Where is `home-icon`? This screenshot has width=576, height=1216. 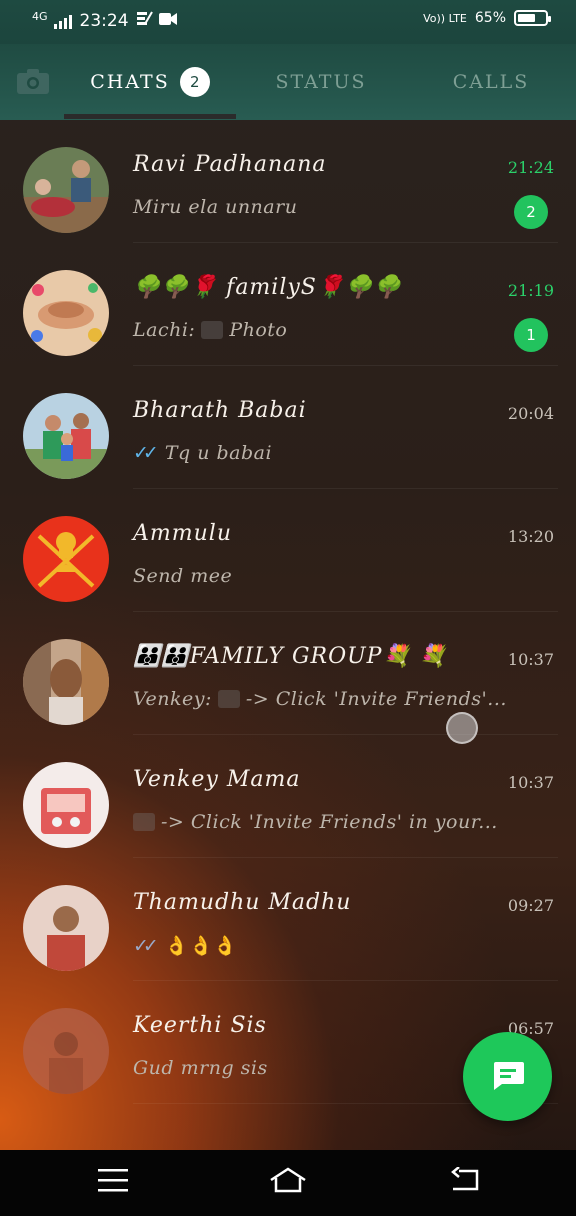 home-icon is located at coordinates (288, 1182).